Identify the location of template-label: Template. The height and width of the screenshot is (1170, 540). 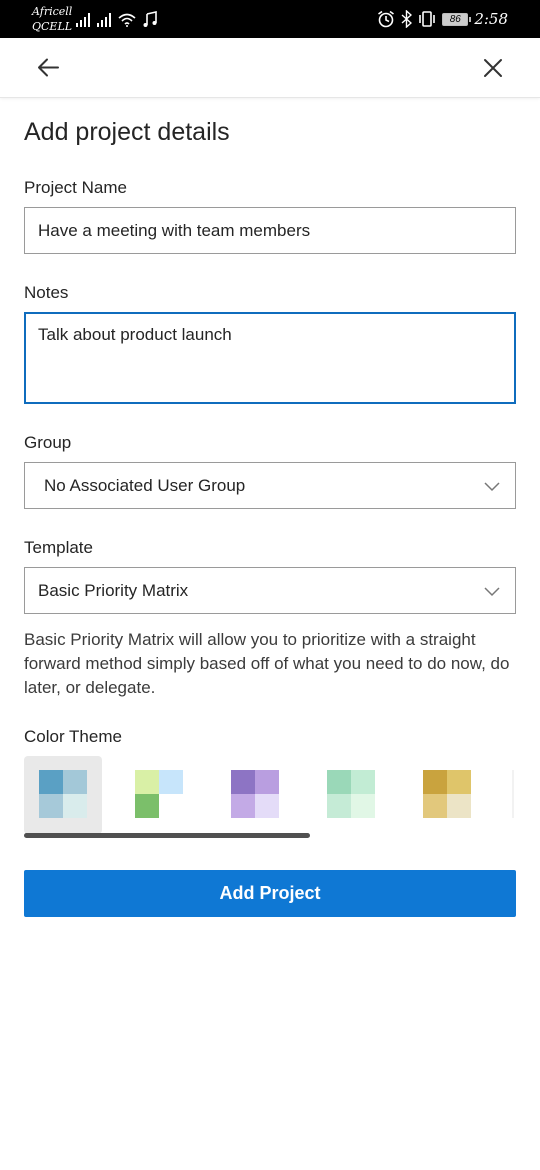
(58, 547).